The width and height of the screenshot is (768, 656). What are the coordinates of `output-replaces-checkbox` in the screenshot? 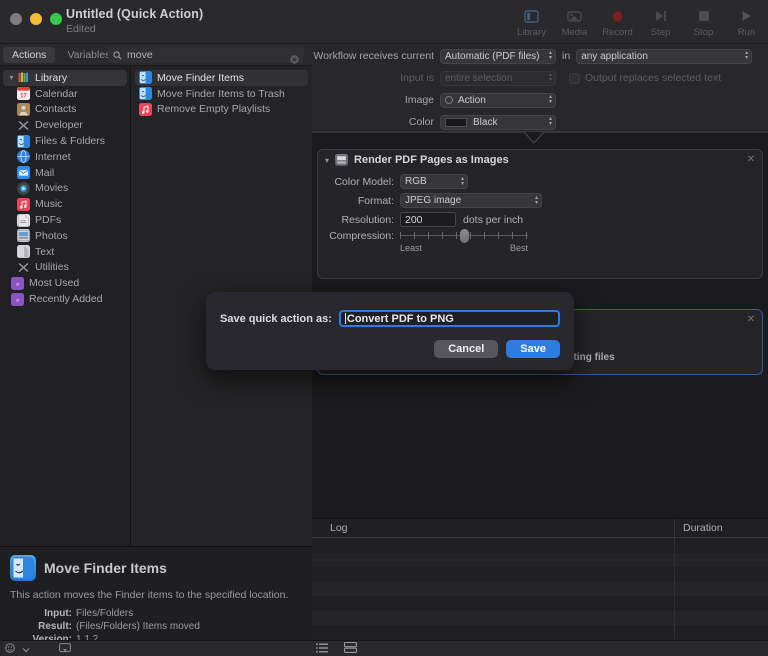 It's located at (574, 78).